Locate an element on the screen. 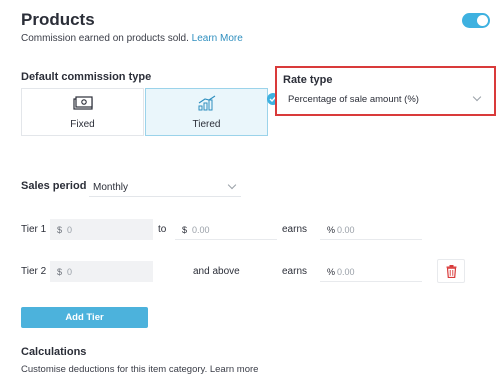 The width and height of the screenshot is (501, 380). rate-type-select: Percentage of sale amount (%) is located at coordinates (385, 100).